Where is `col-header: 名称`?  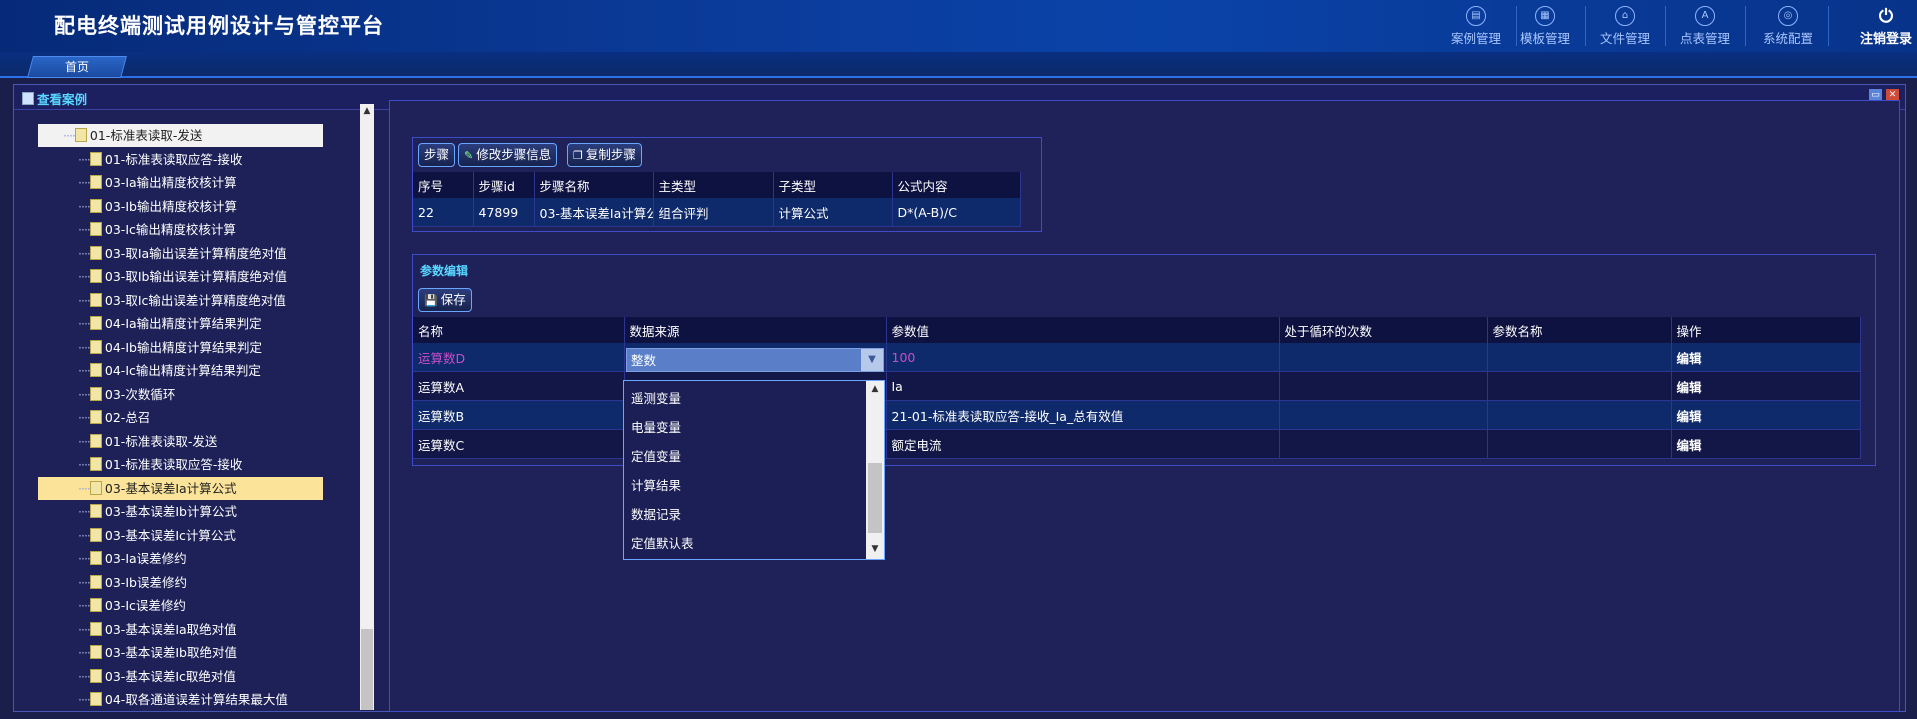 col-header: 名称 is located at coordinates (519, 330).